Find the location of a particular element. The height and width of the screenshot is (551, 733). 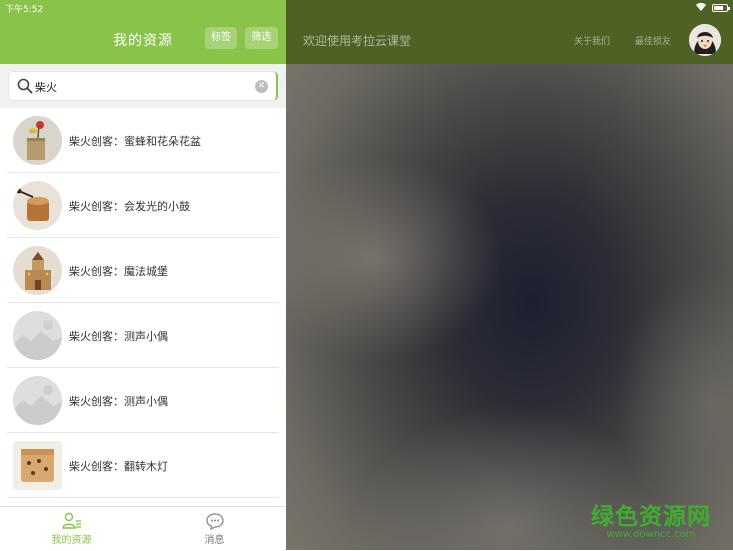

search-value: 柴火 is located at coordinates (46, 87).